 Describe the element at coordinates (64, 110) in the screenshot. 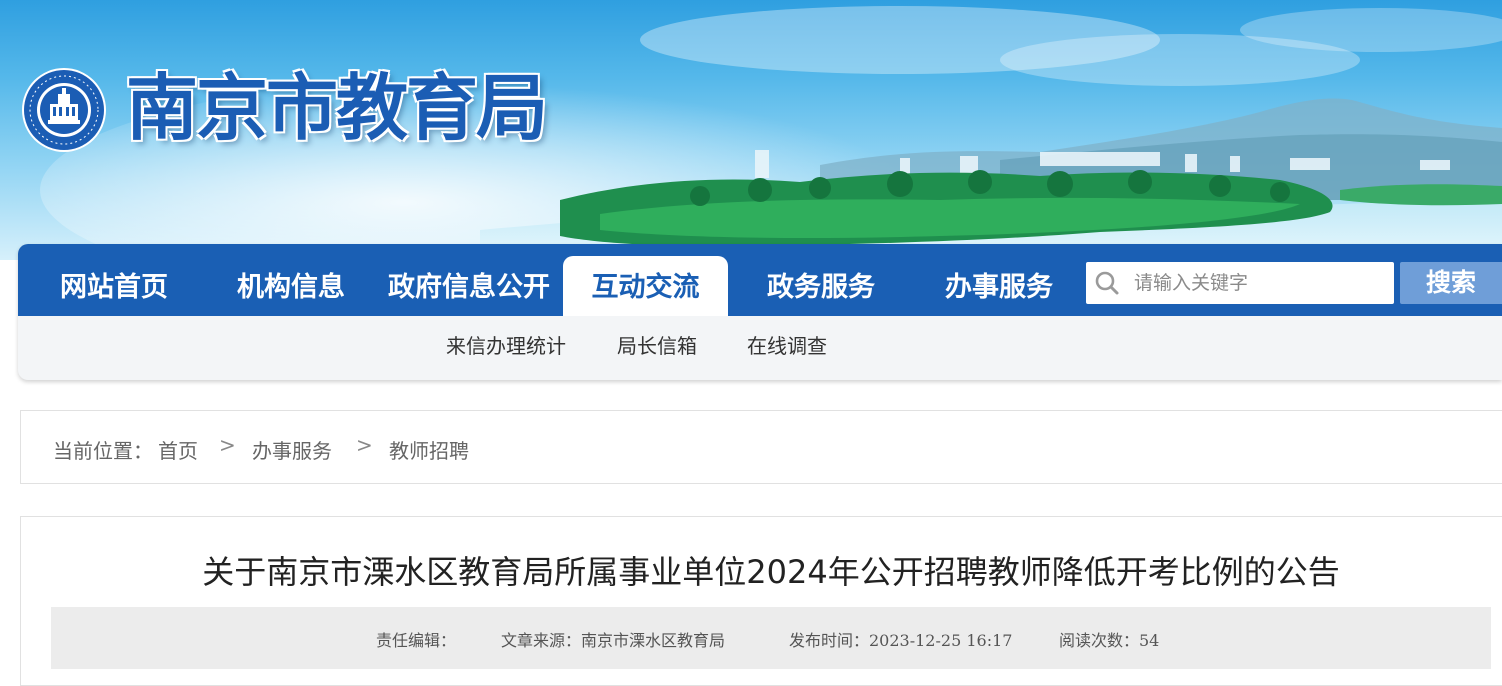

I see `nanjing-education-emblem-icon` at that location.